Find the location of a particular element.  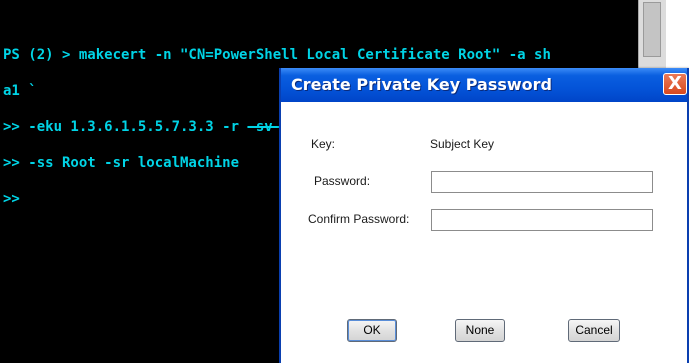

ok-button: OK is located at coordinates (372, 330).